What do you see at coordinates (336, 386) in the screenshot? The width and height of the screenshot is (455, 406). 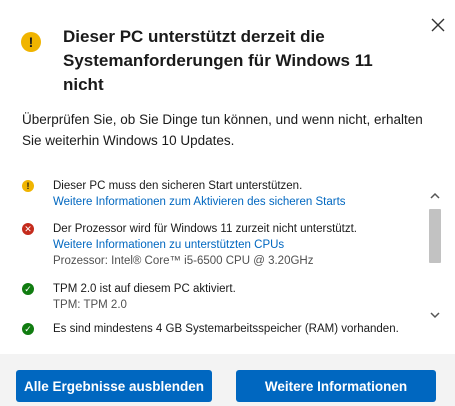 I see `more-info-button: Weitere Informationen` at bounding box center [336, 386].